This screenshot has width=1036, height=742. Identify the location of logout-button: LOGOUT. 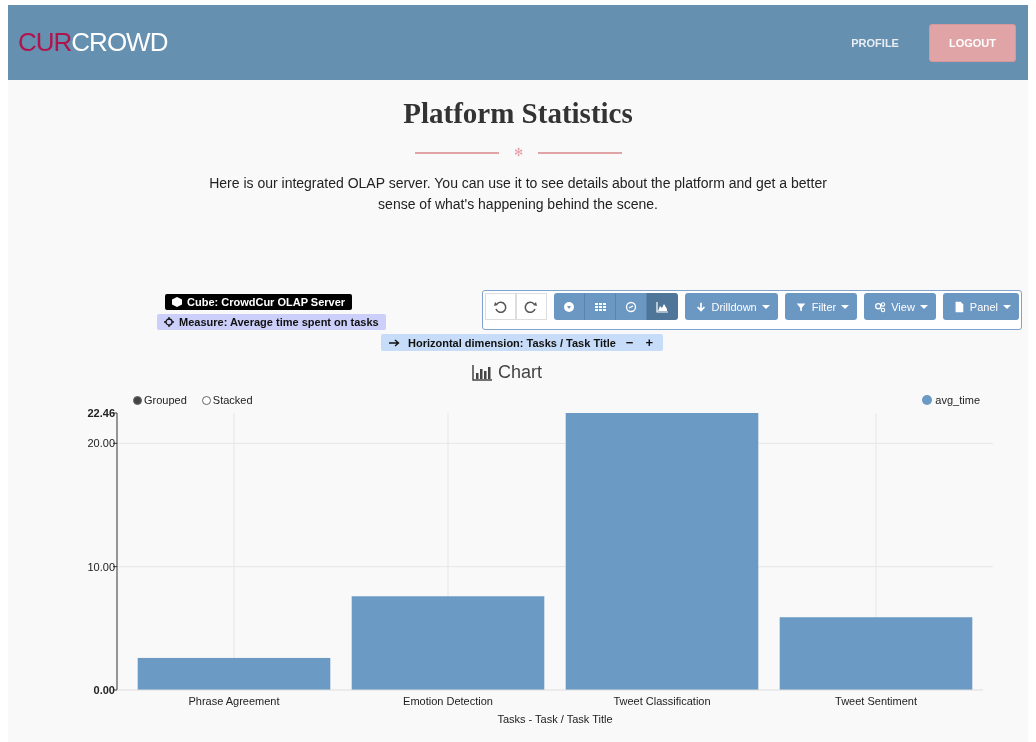
(972, 42).